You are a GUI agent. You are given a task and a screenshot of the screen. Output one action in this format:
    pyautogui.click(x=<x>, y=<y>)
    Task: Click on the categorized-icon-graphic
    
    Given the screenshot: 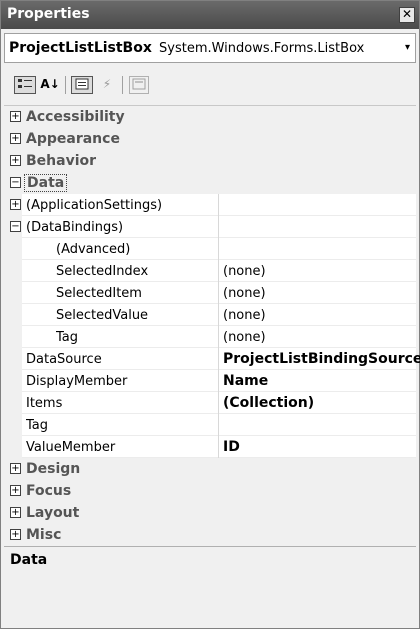 What is the action you would take?
    pyautogui.click(x=25, y=83)
    